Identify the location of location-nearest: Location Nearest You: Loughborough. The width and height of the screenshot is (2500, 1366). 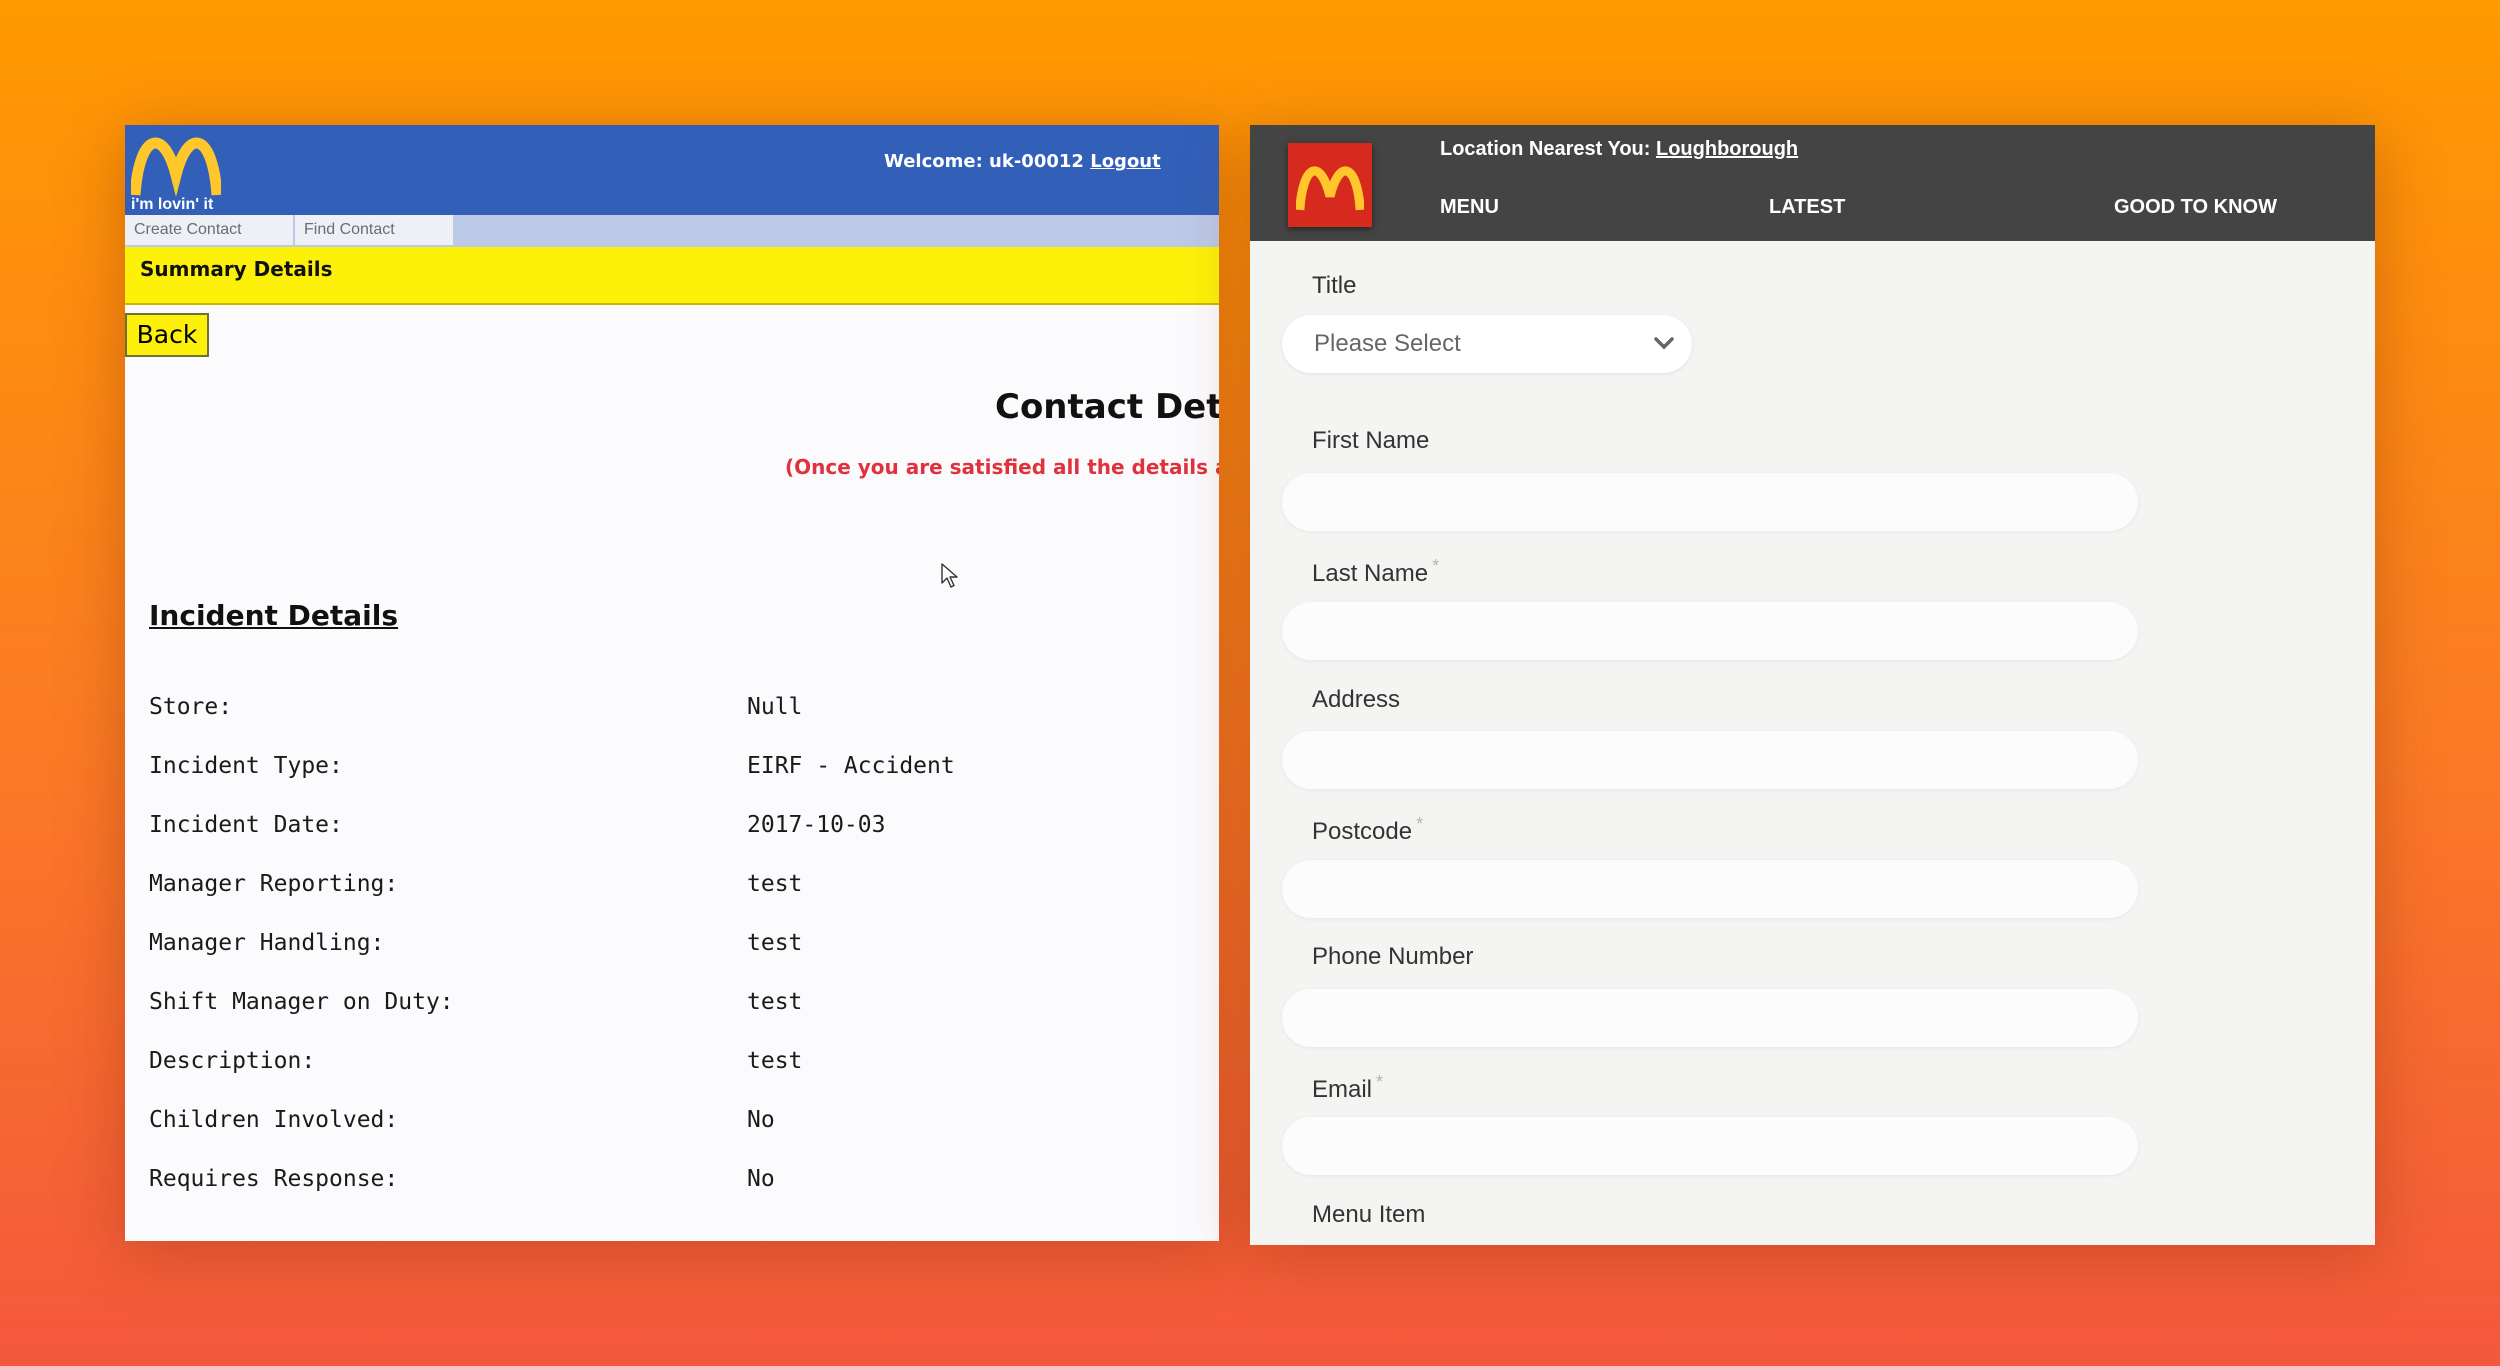
(1619, 149).